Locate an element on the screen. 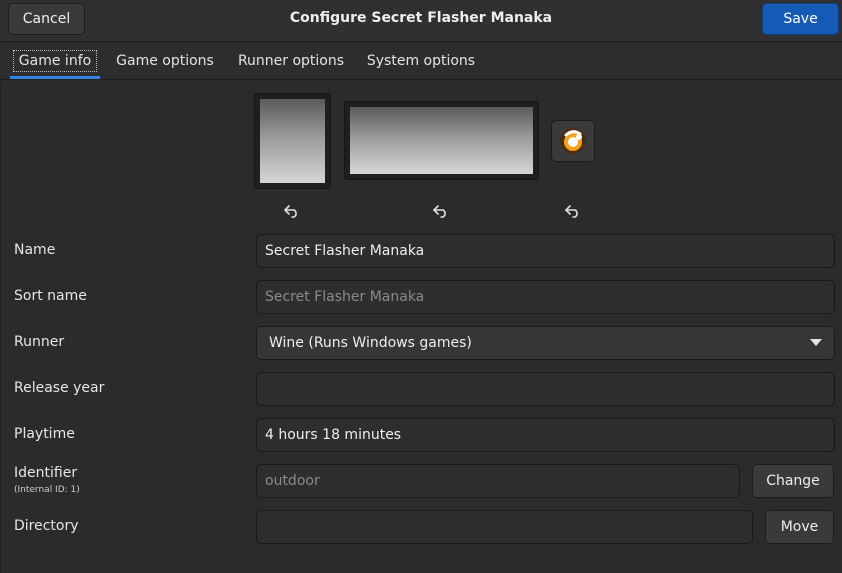 The width and height of the screenshot is (842, 573). runner-dropdown: Wine (Runs Windows games) is located at coordinates (545, 343).